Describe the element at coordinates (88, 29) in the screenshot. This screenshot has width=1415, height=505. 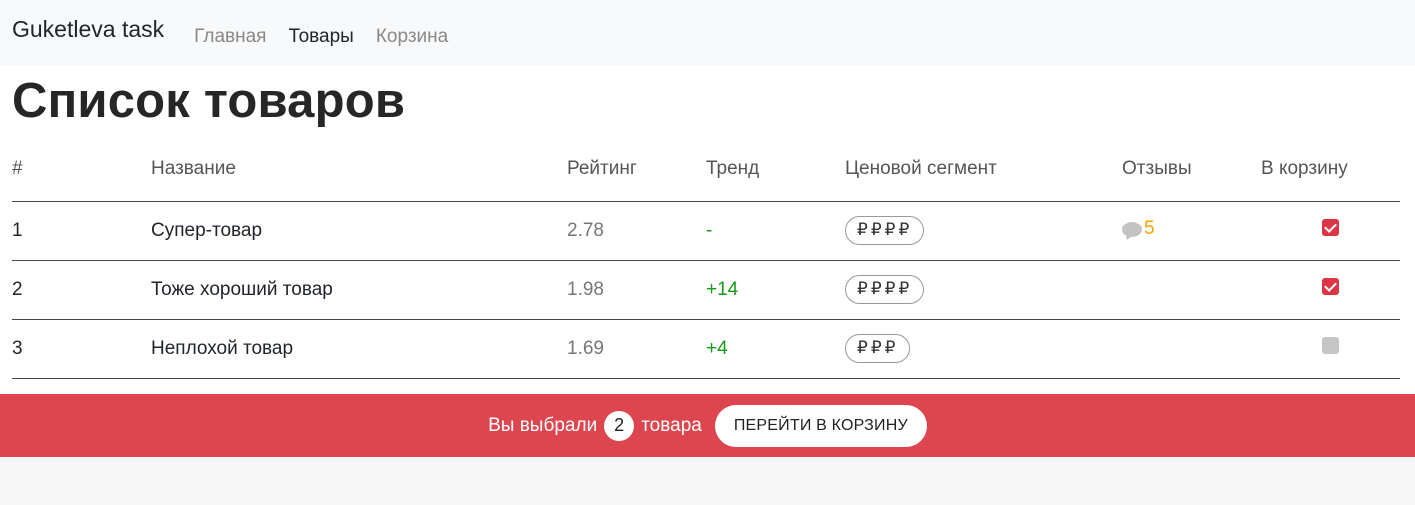
I see `brand: Guketleva task` at that location.